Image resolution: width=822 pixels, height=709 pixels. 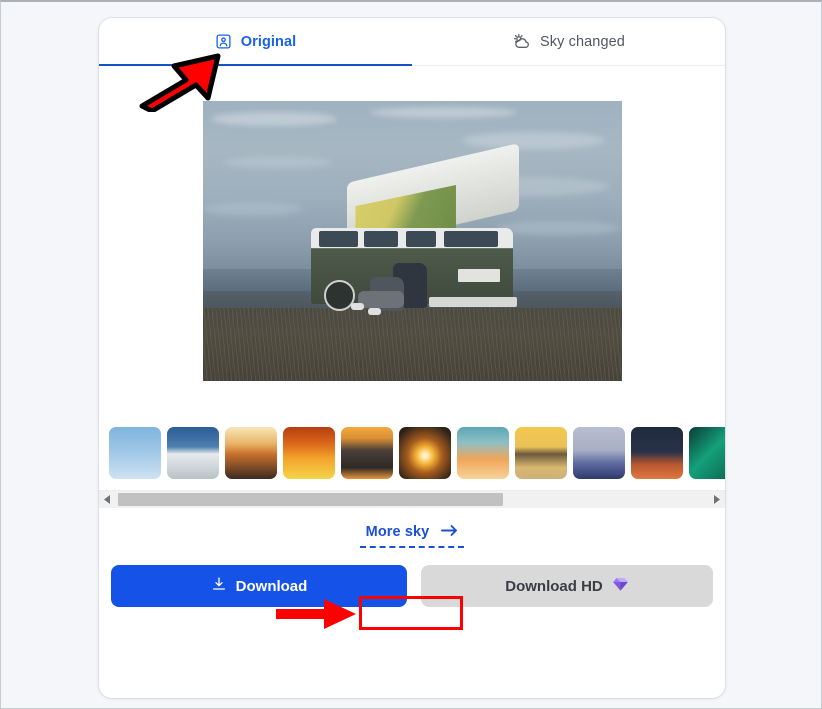 I want to click on more-sky-row: More sky, so click(x=412, y=534).